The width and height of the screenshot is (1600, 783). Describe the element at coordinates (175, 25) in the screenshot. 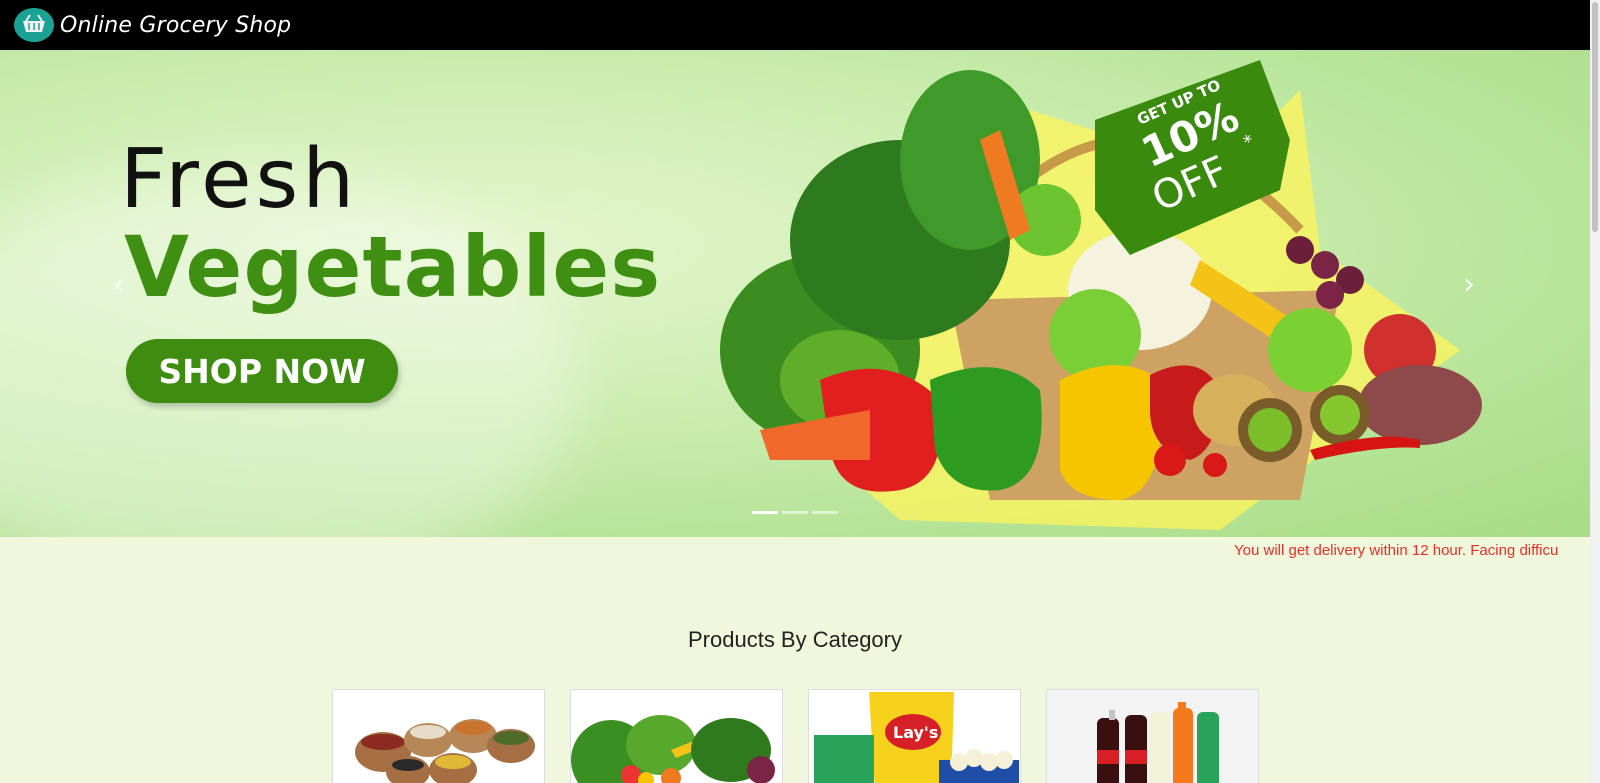

I see `brand-title: Online Grocery Shop` at that location.